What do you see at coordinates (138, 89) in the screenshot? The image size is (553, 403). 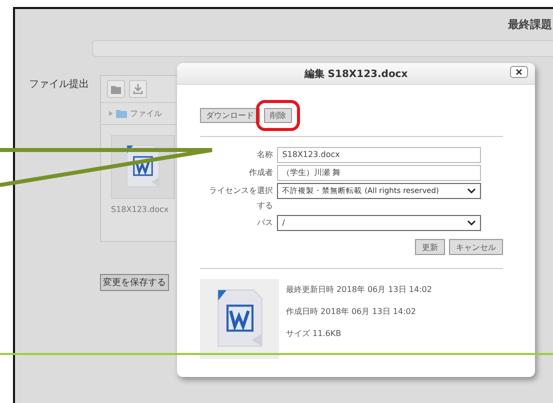 I see `download-icon` at bounding box center [138, 89].